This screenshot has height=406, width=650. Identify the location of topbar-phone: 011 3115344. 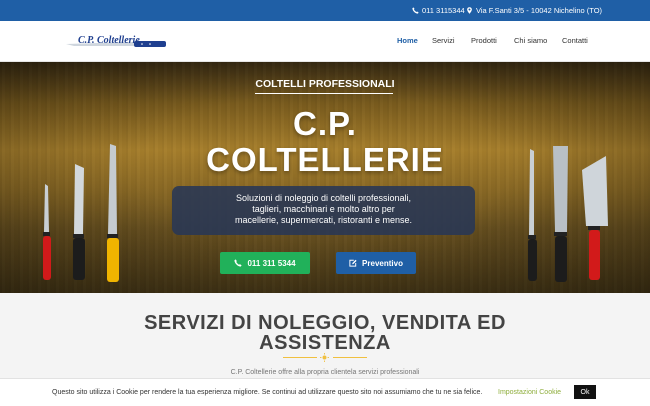
(438, 10).